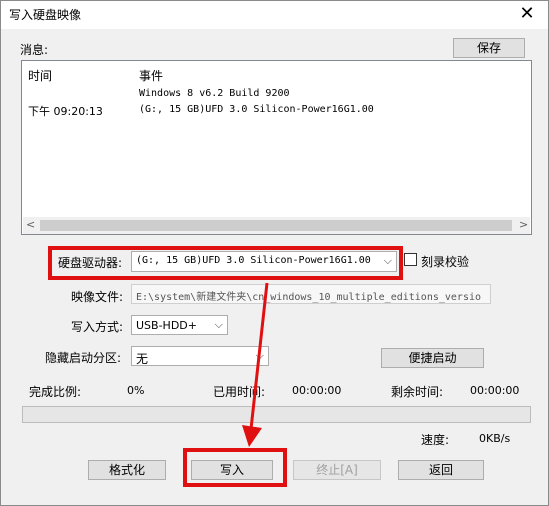 The height and width of the screenshot is (506, 549). I want to click on arrow-head, so click(252, 436).